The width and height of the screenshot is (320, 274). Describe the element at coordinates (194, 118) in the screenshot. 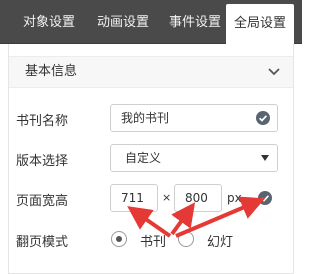

I see `book-name-input: 我的书刊` at that location.